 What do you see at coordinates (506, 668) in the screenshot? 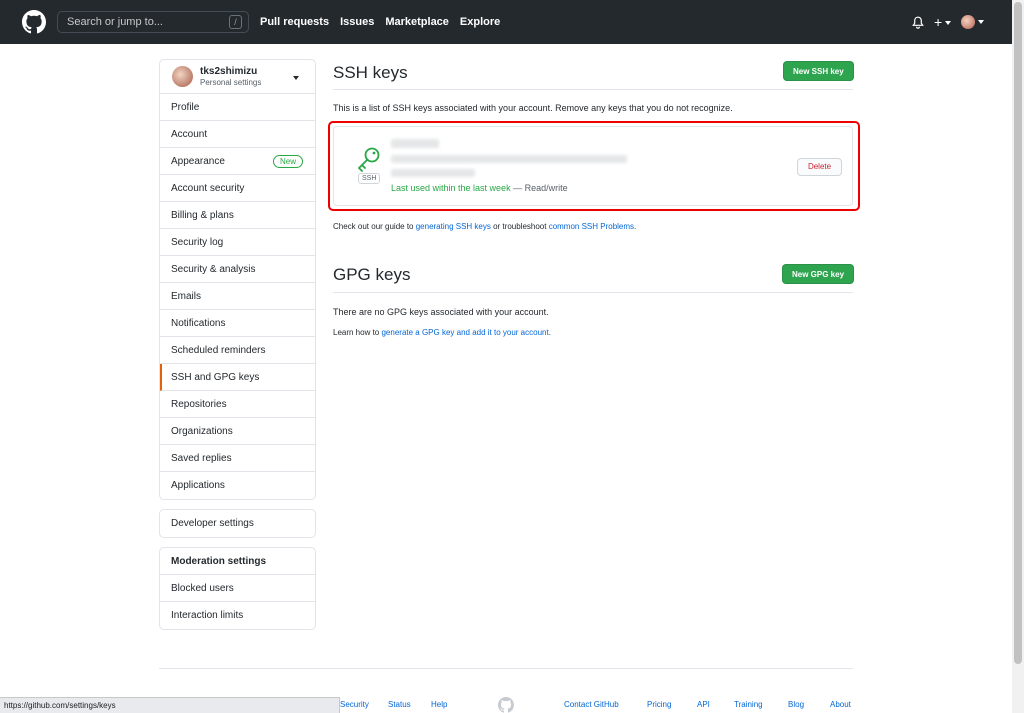
I see `footer-divider` at bounding box center [506, 668].